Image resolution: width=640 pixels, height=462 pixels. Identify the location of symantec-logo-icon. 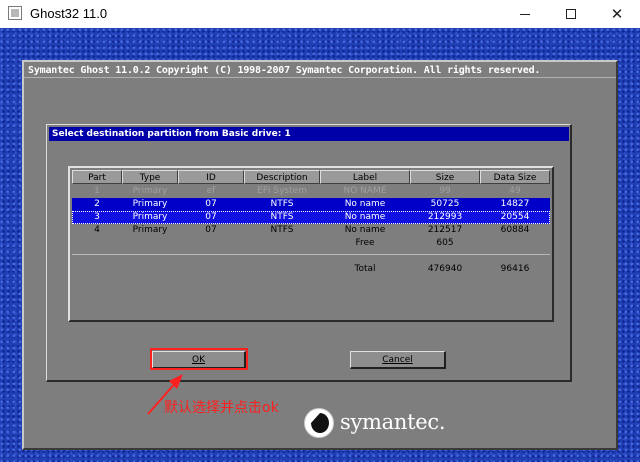
(319, 423).